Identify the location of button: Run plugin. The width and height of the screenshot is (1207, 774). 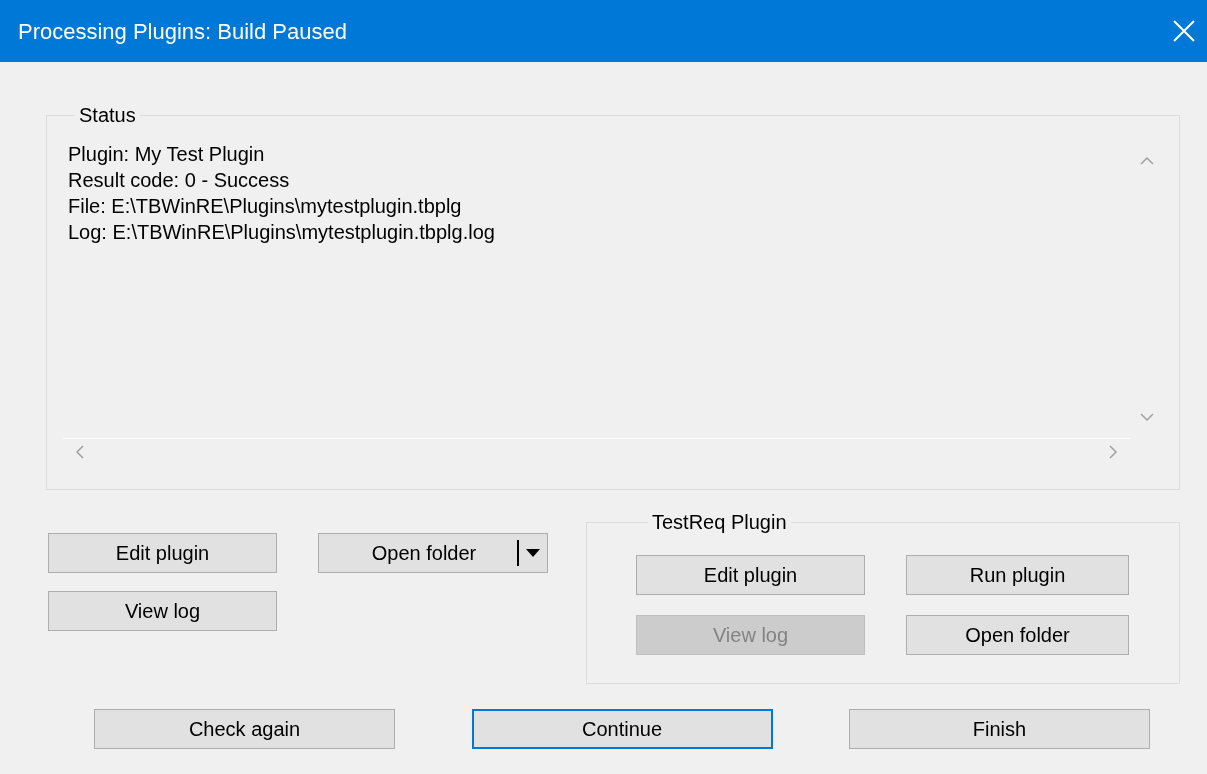
(1017, 575).